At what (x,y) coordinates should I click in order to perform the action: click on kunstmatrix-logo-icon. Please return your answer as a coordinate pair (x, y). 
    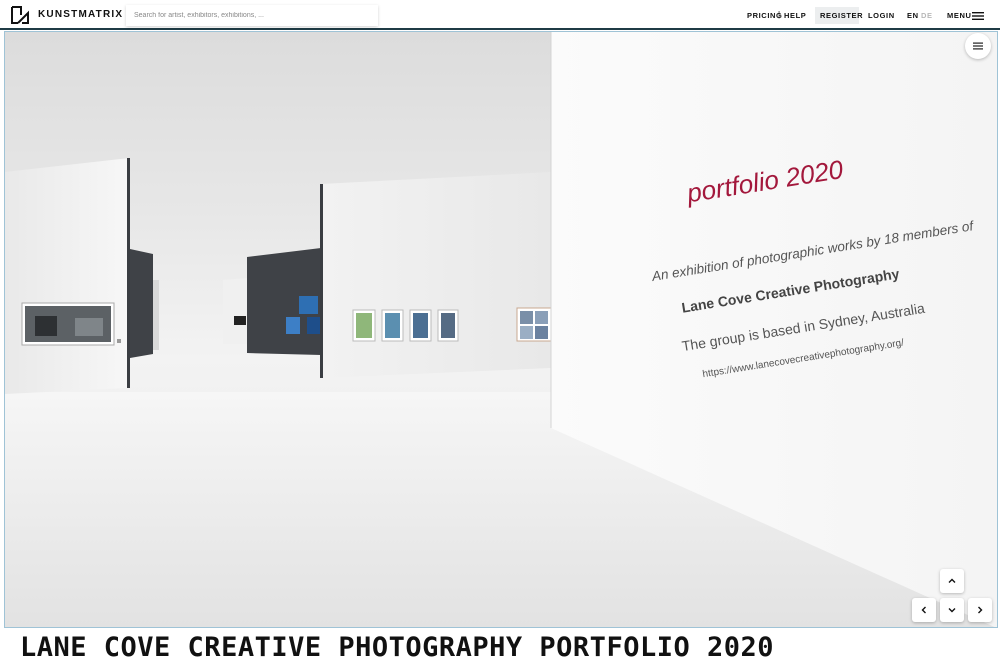
    Looking at the image, I should click on (20, 15).